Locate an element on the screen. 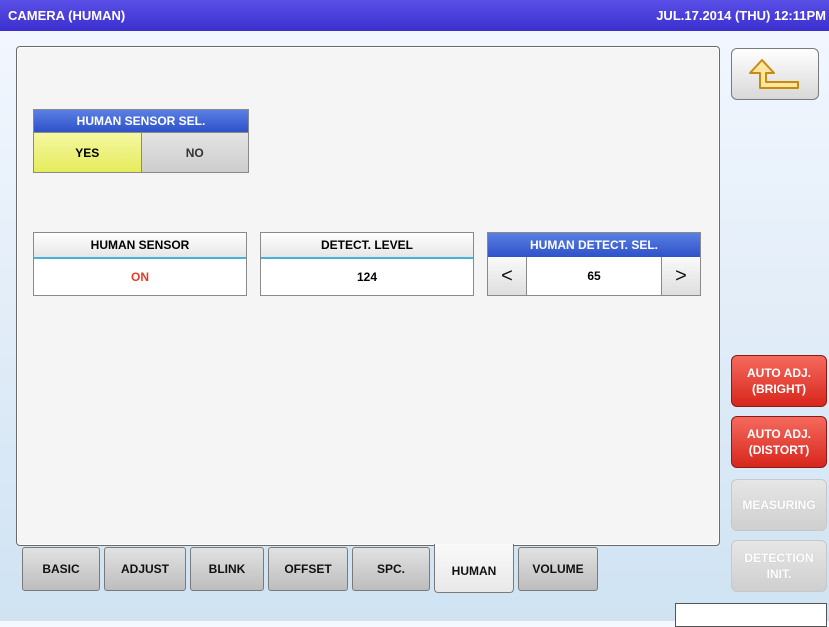  detect-level-box: DETECT. LEVEL 124 is located at coordinates (367, 264).